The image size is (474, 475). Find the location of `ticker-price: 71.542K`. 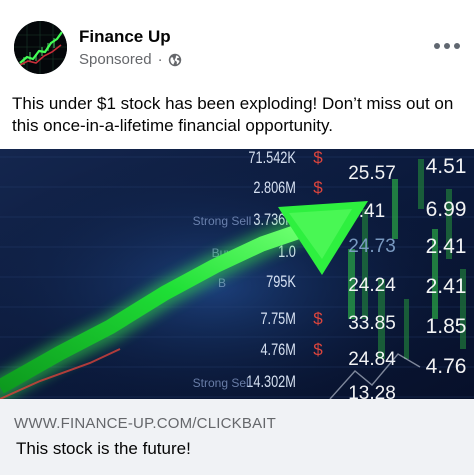

ticker-price: 71.542K is located at coordinates (272, 159).